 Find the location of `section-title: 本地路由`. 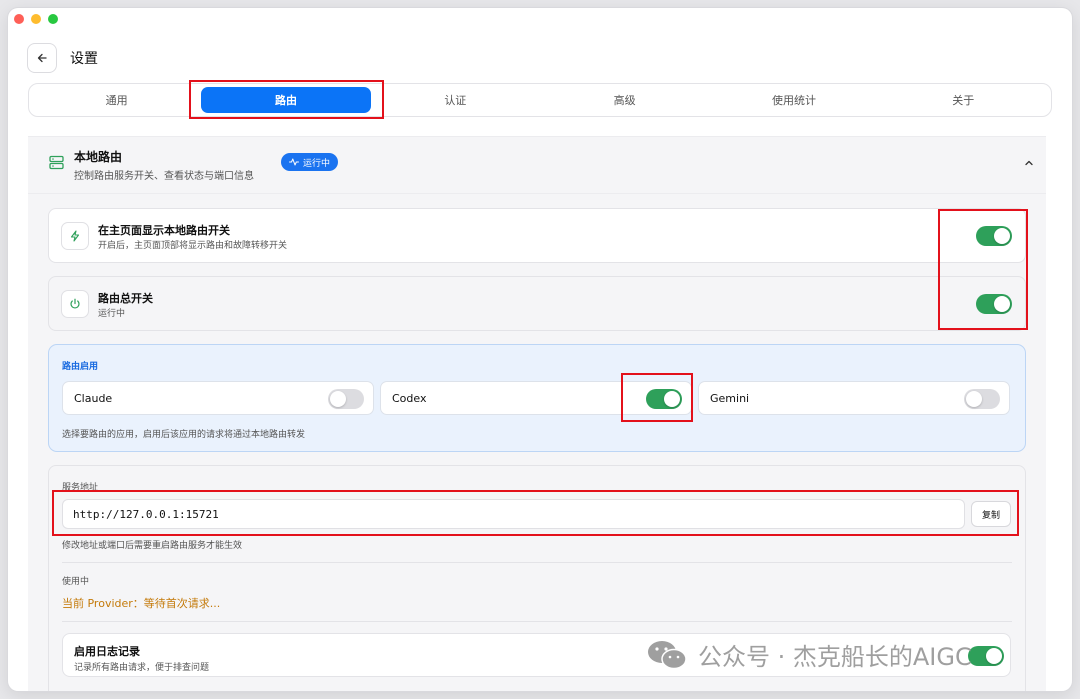

section-title: 本地路由 is located at coordinates (98, 157).